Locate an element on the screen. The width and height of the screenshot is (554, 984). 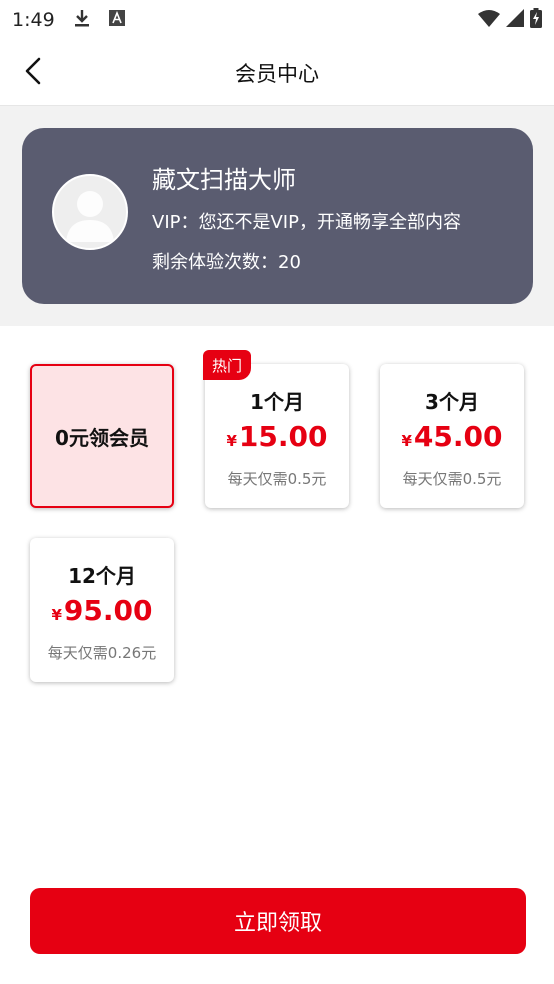
plan-period: 3个月 is located at coordinates (452, 402).